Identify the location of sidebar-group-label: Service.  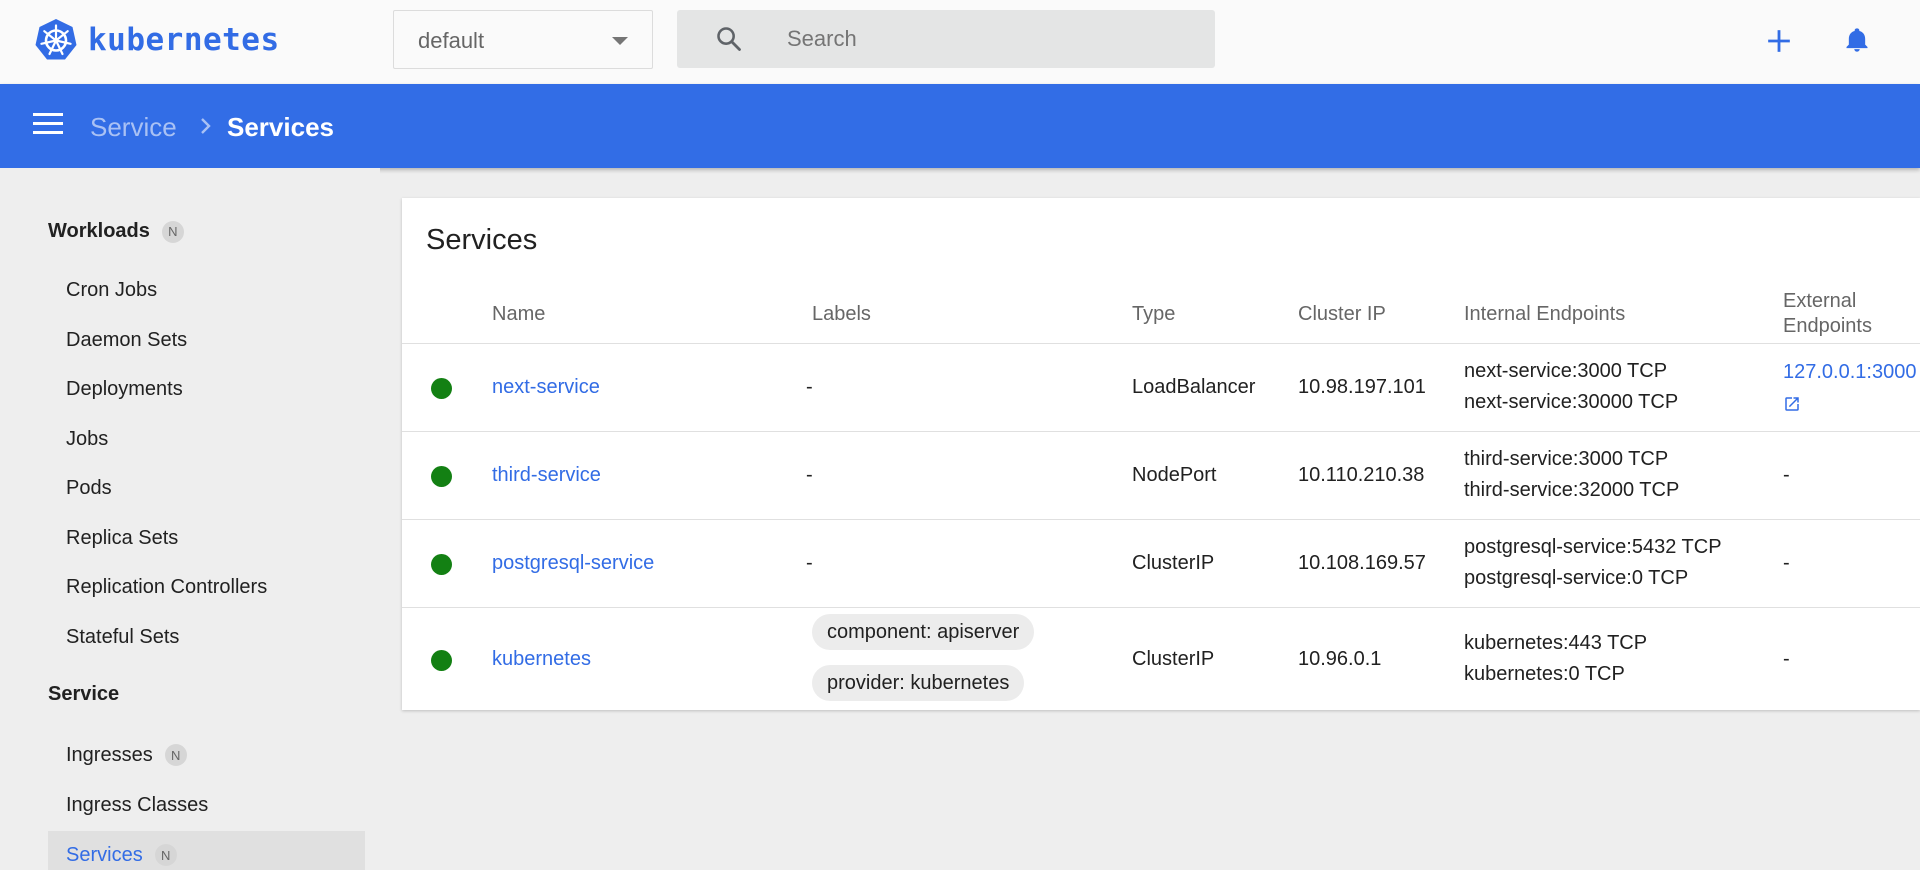
(84, 694).